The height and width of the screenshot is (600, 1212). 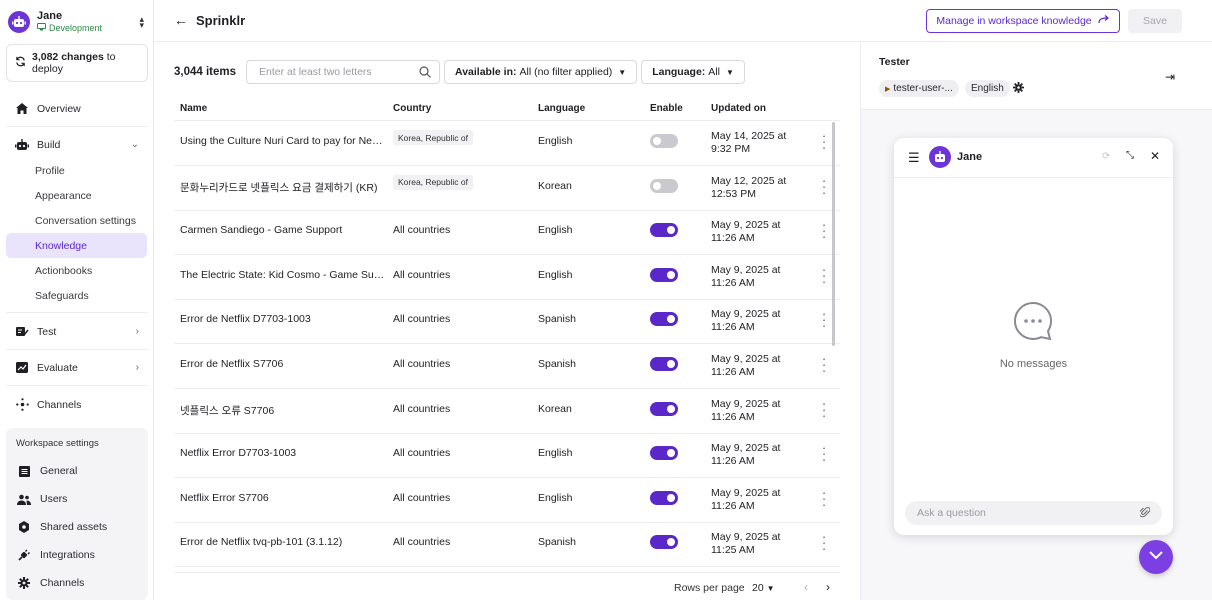 I want to click on ws-integrations: Integrations, so click(x=55, y=555).